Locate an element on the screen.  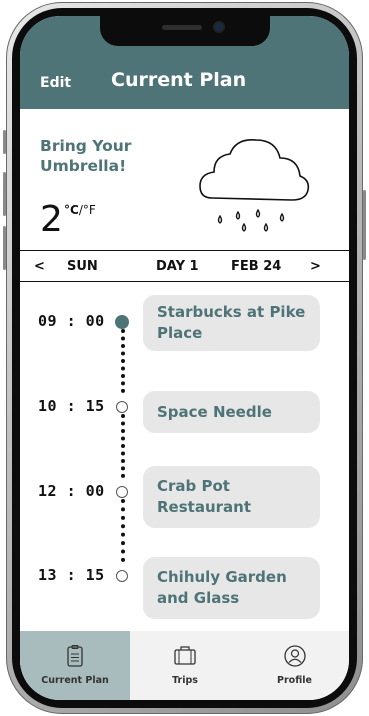
tab-current-plan: Current Plan is located at coordinates (75, 665).